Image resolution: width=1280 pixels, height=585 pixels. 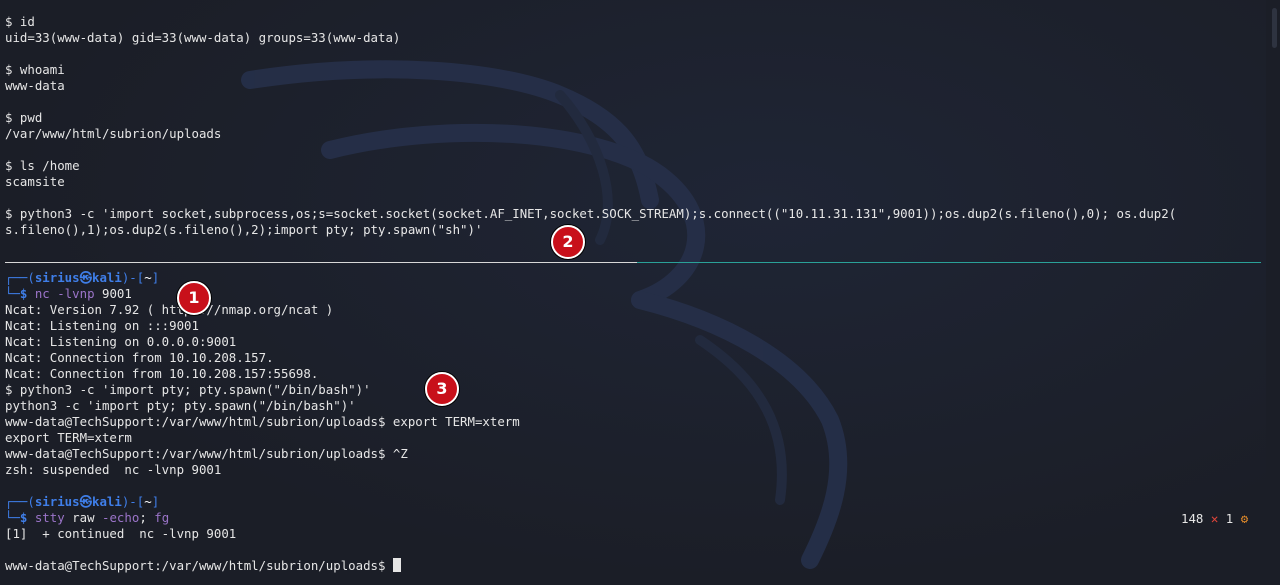 What do you see at coordinates (194, 298) in the screenshot?
I see `annotation-badge-1: 1` at bounding box center [194, 298].